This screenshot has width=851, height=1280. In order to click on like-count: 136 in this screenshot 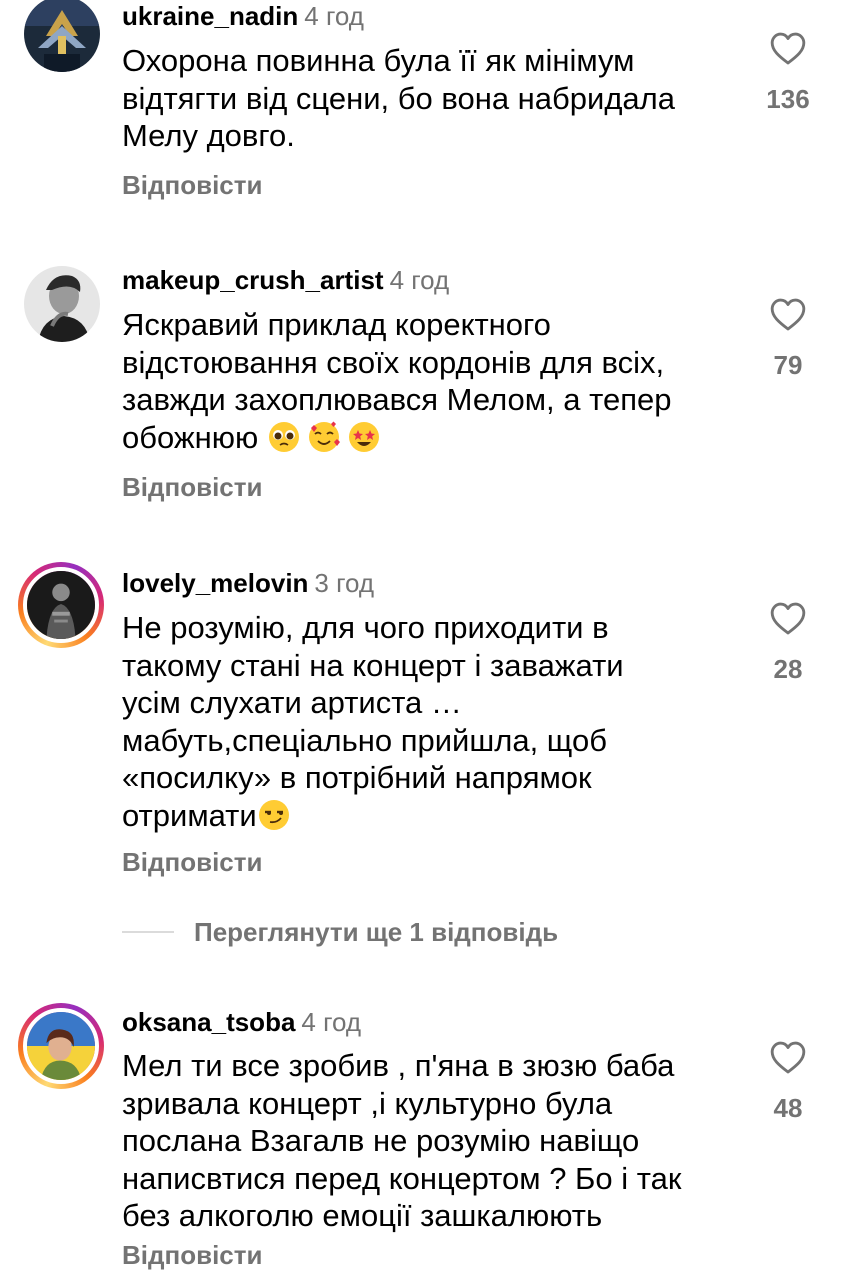, I will do `click(788, 99)`.